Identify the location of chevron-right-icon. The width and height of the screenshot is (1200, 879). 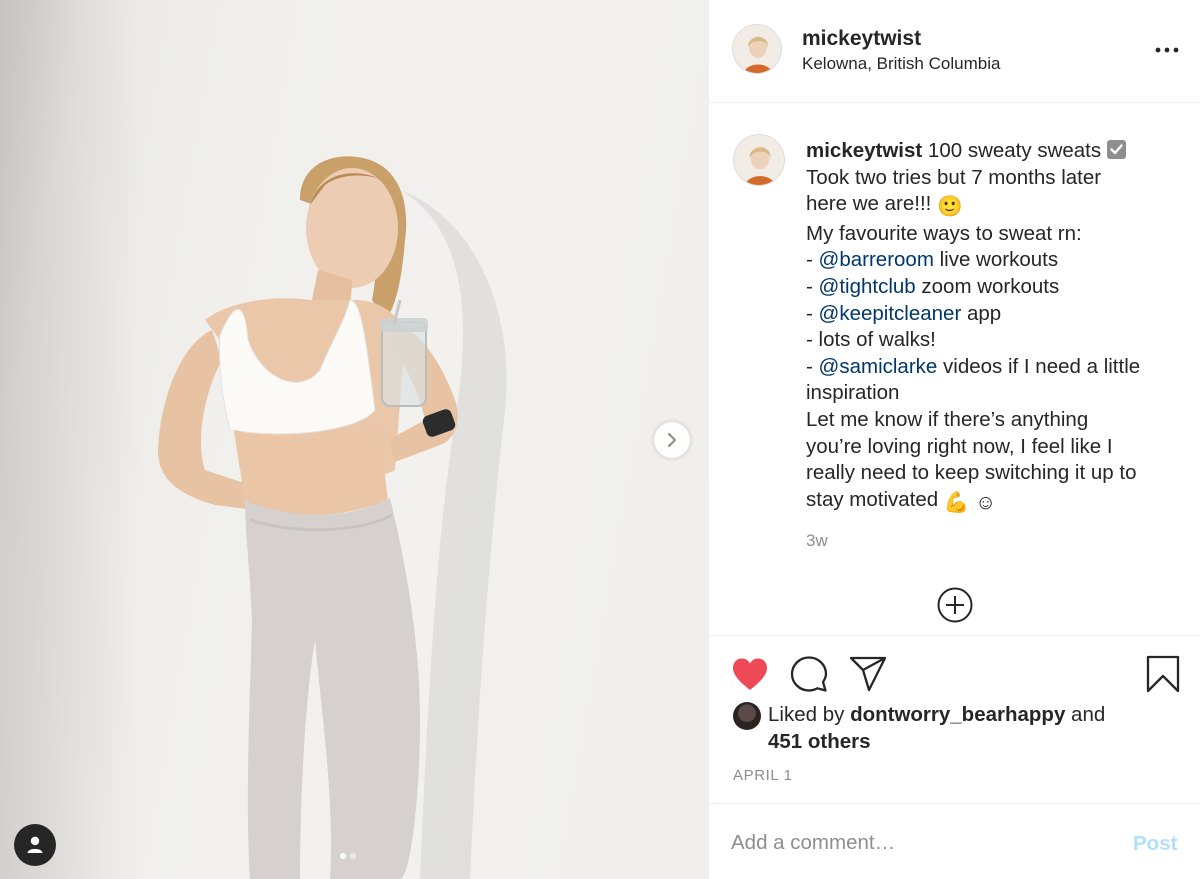
(672, 440).